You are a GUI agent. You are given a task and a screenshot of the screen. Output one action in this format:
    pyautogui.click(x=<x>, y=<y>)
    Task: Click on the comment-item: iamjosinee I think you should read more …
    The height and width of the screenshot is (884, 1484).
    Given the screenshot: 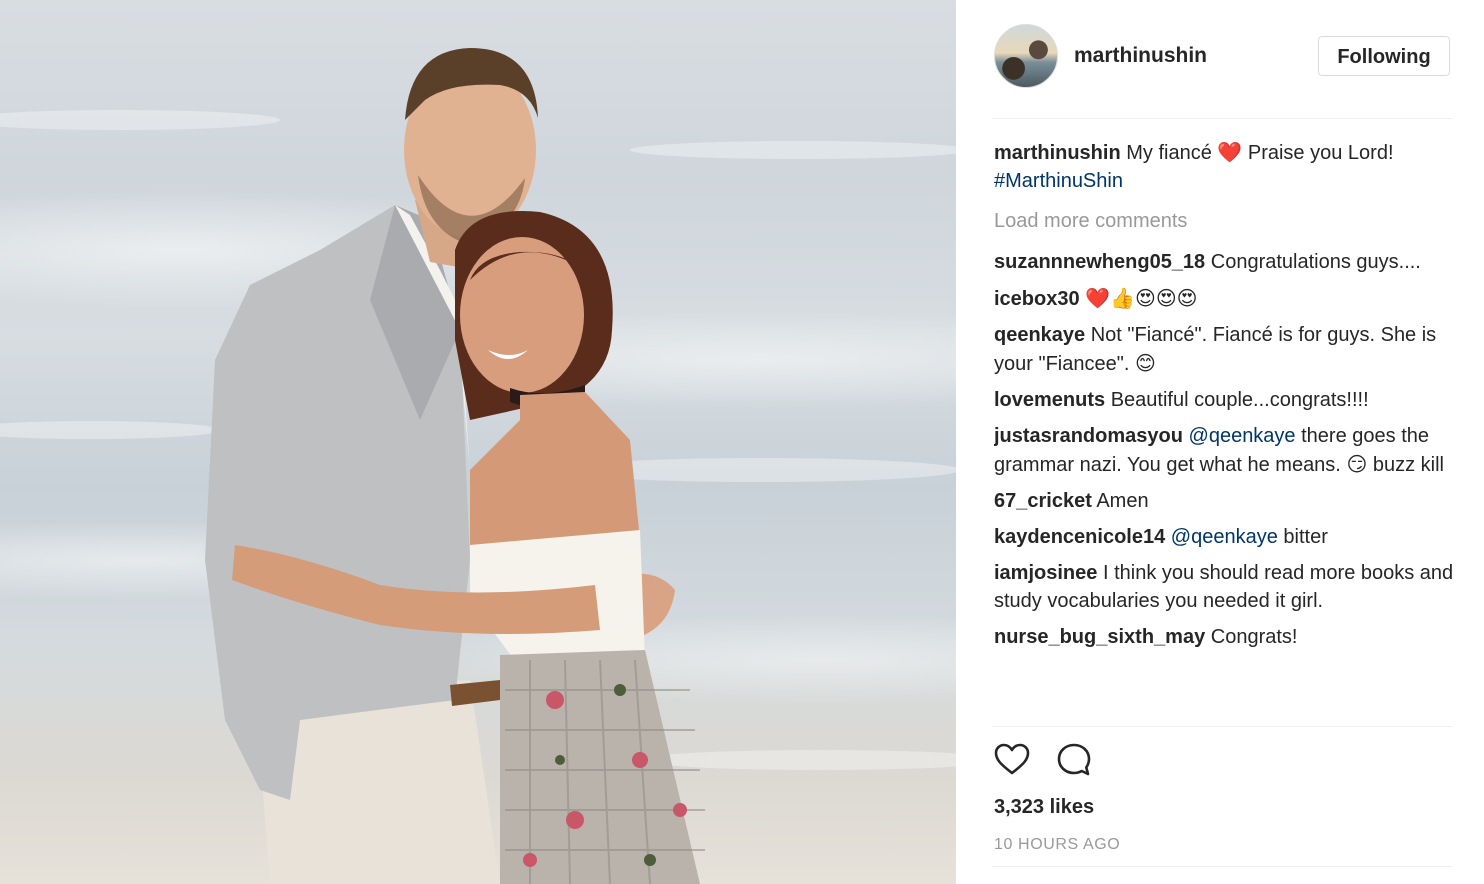 What is the action you would take?
    pyautogui.click(x=1224, y=587)
    